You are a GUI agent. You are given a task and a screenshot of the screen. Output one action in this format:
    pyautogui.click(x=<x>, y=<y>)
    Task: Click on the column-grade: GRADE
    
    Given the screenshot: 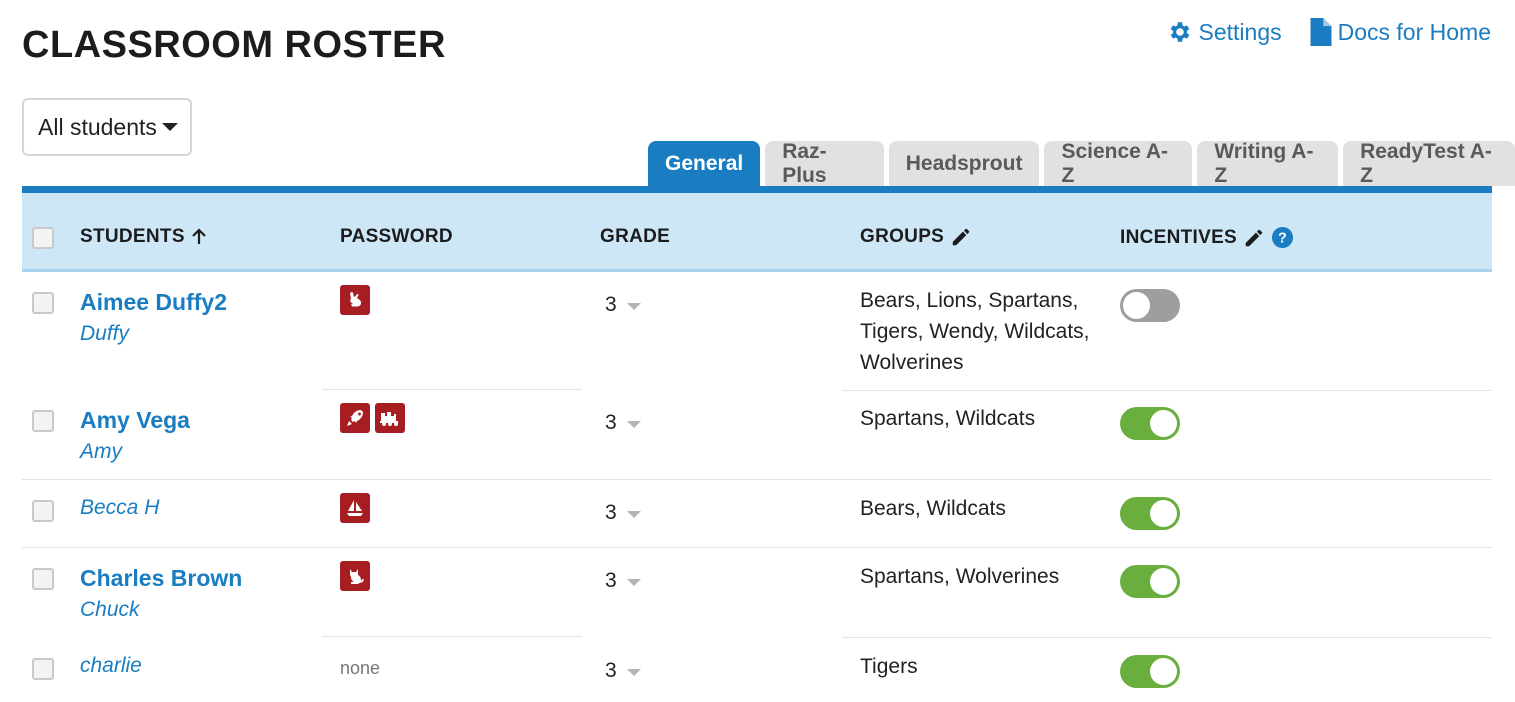 What is the action you would take?
    pyautogui.click(x=635, y=236)
    